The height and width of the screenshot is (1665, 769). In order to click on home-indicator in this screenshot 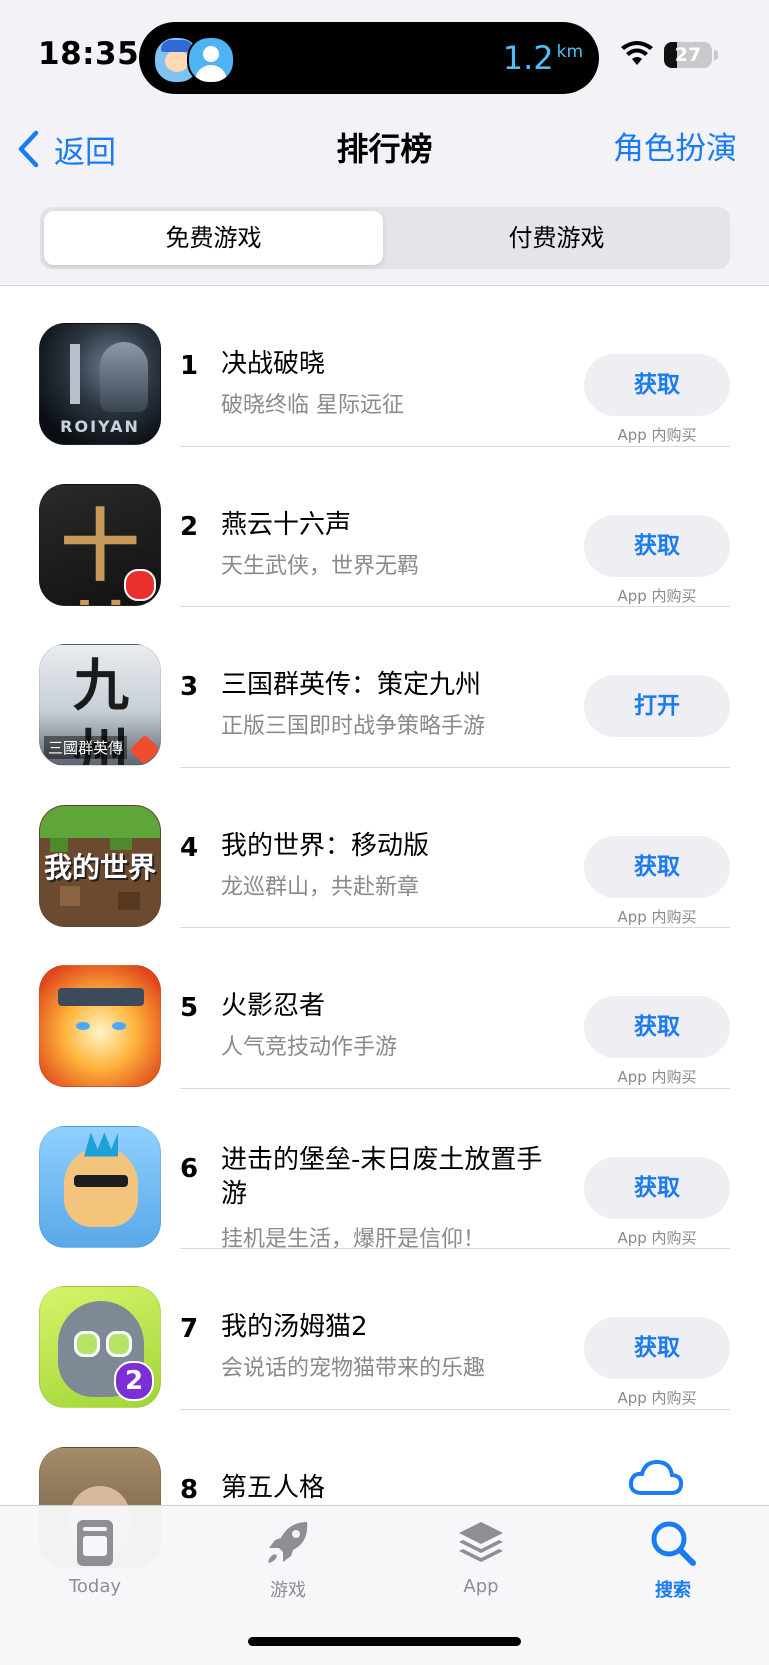, I will do `click(384, 1641)`.